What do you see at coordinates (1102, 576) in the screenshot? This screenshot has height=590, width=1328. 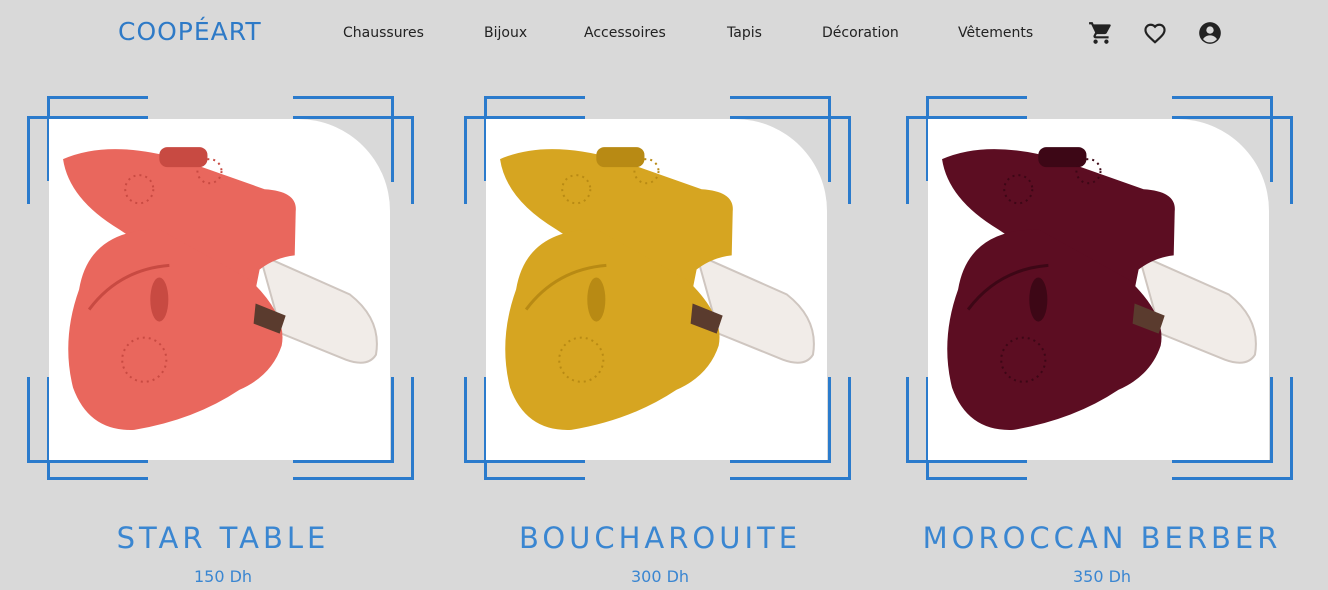 I see `product-price: 350 Dh` at bounding box center [1102, 576].